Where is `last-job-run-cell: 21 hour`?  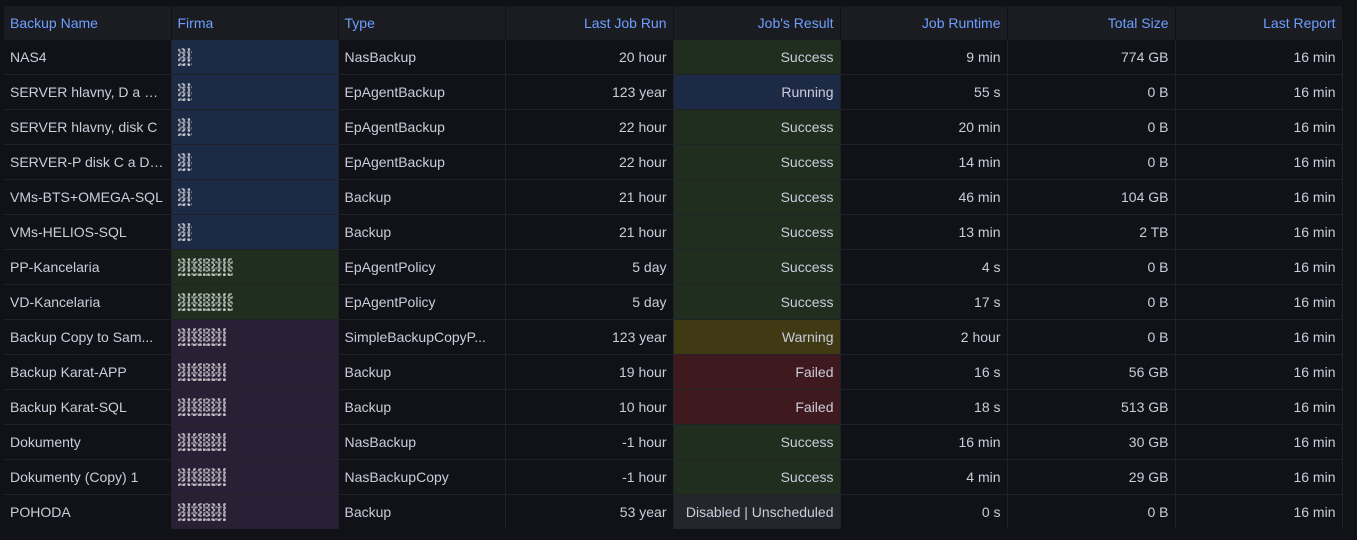
last-job-run-cell: 21 hour is located at coordinates (589, 232).